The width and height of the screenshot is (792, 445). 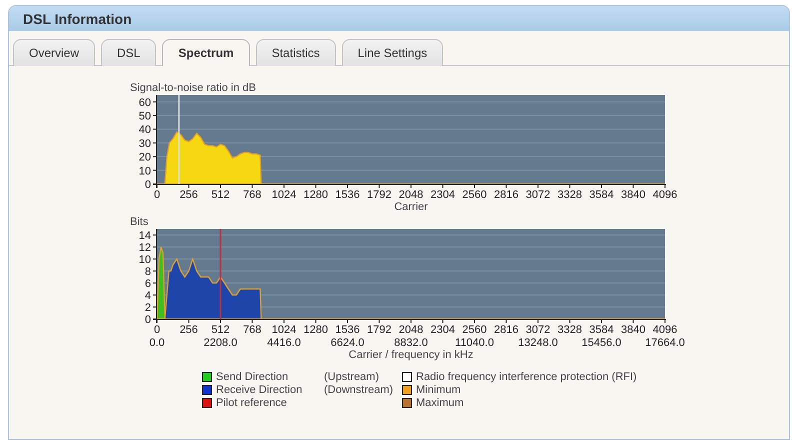 I want to click on frequency-label: 4416.0, so click(x=284, y=343).